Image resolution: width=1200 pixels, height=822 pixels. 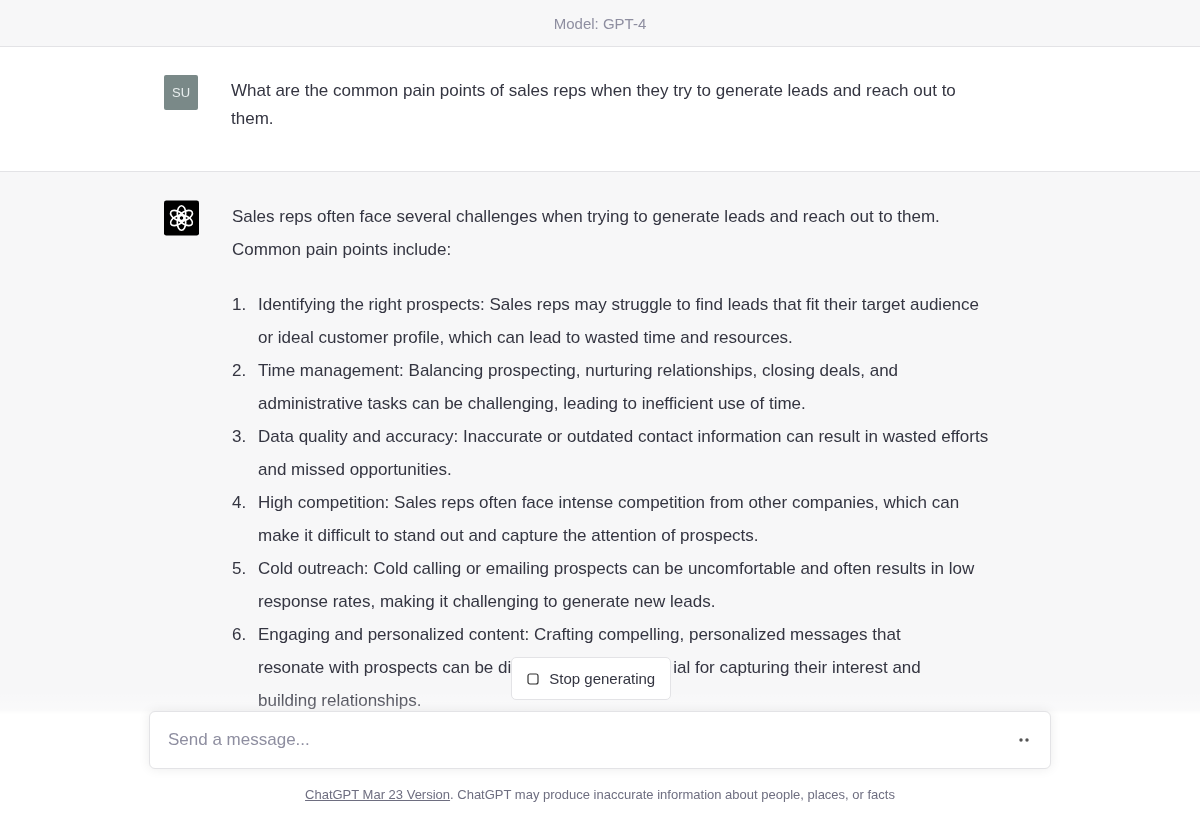 I want to click on knot-logo-icon, so click(x=181, y=218).